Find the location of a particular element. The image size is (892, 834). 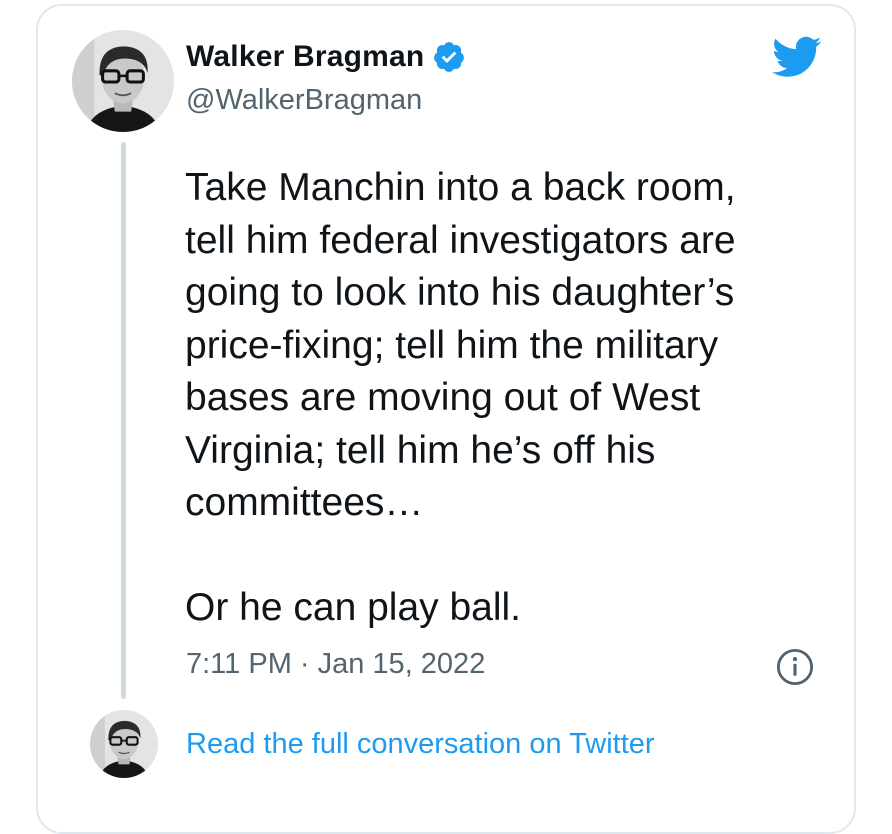

twitter-bird-icon is located at coordinates (796, 58).